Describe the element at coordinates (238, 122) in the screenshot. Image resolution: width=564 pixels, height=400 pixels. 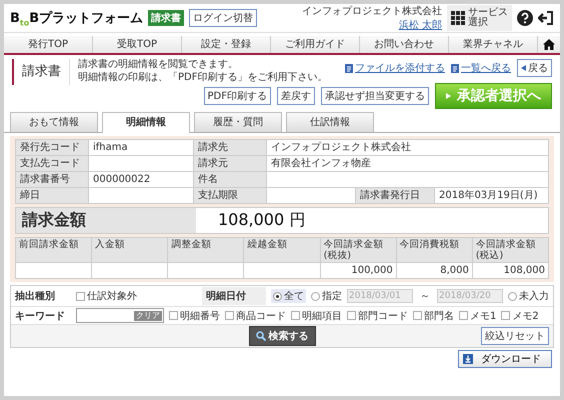
I see `tab: 履歴・質問` at that location.